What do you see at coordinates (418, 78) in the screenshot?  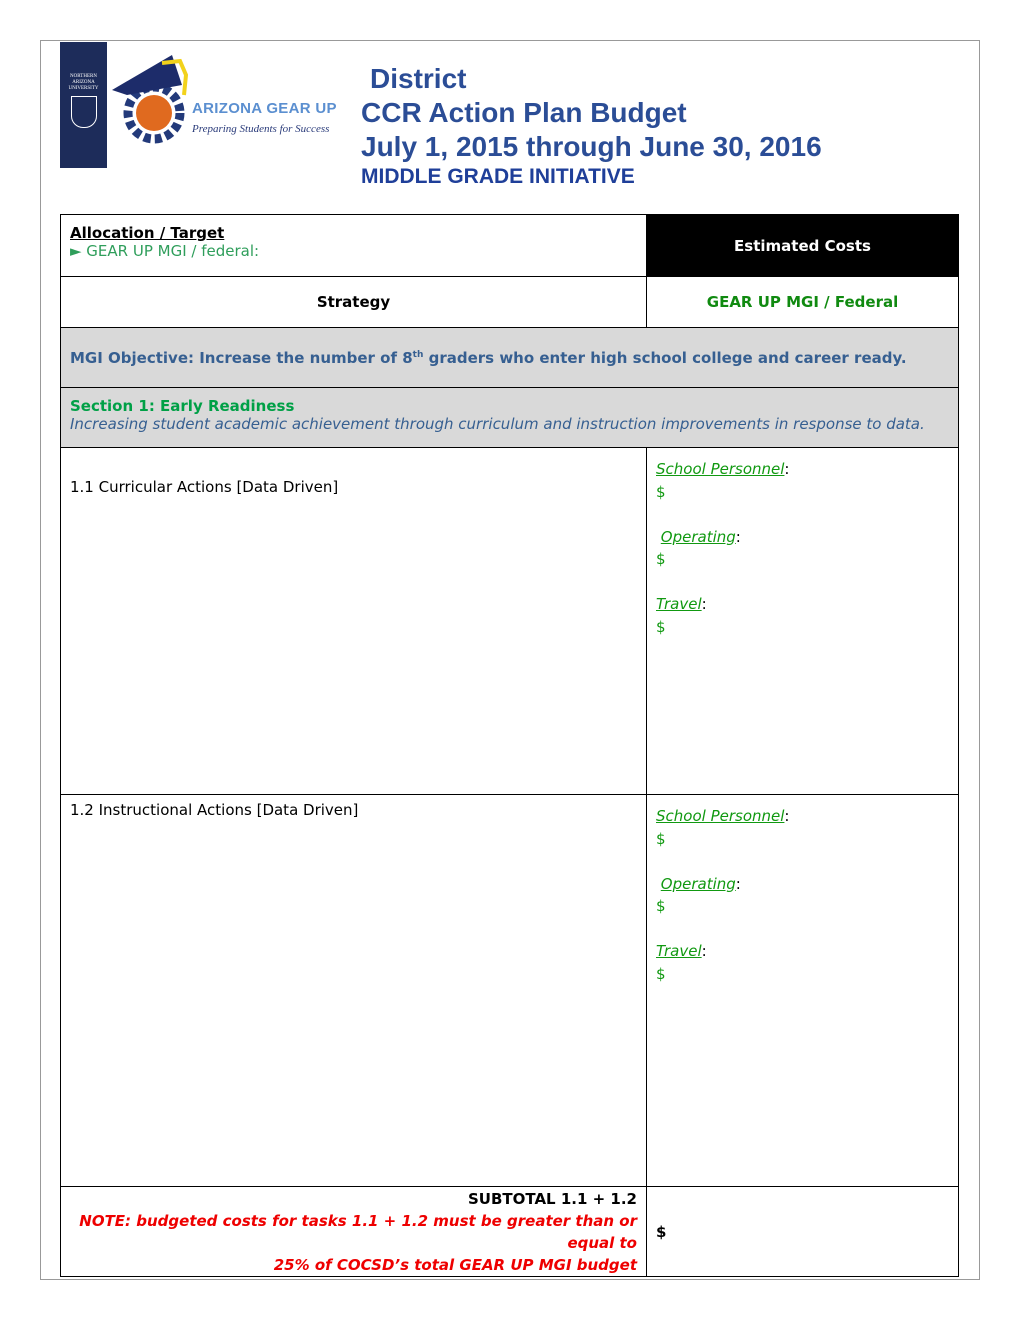 I see `title-district: District` at bounding box center [418, 78].